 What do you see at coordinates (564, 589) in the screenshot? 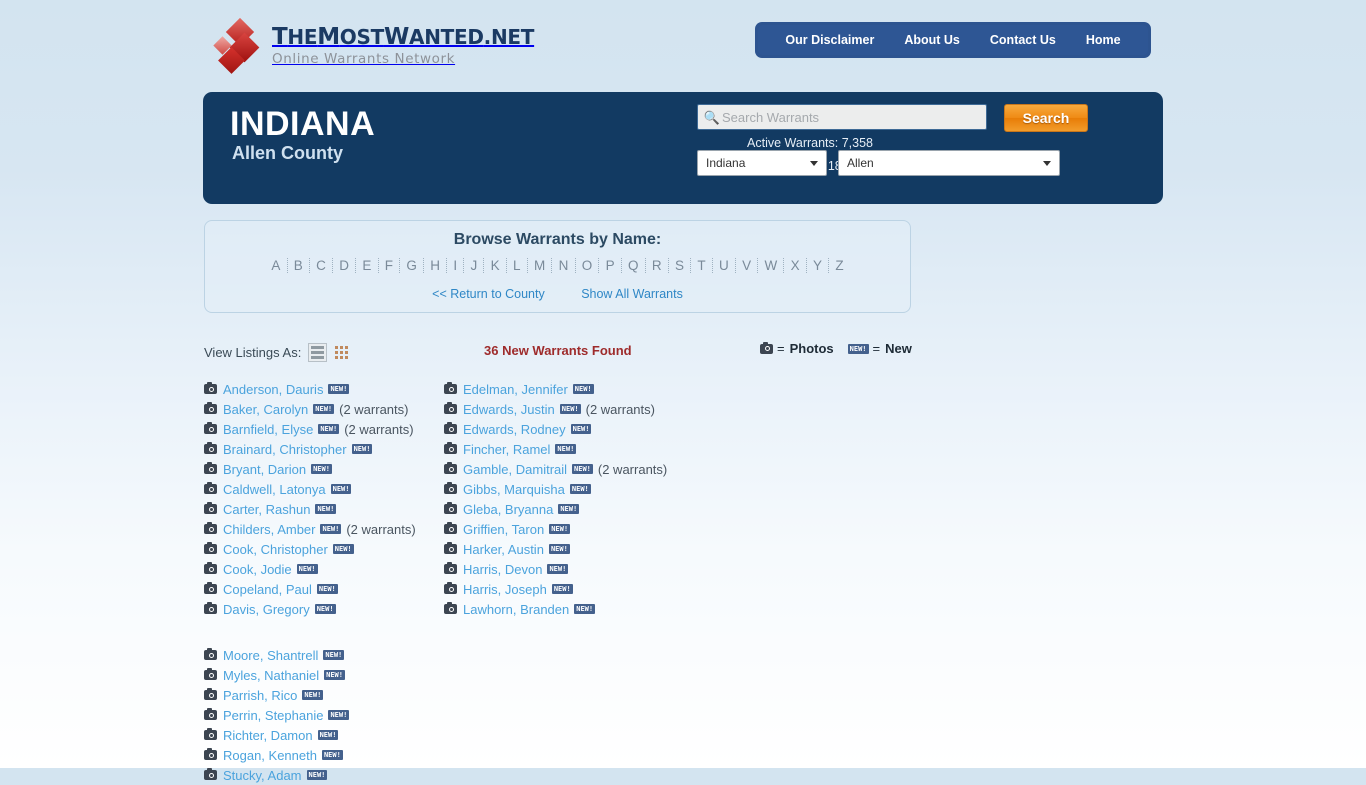
I see `list-item: Harris, Joseph NEW!` at bounding box center [564, 589].